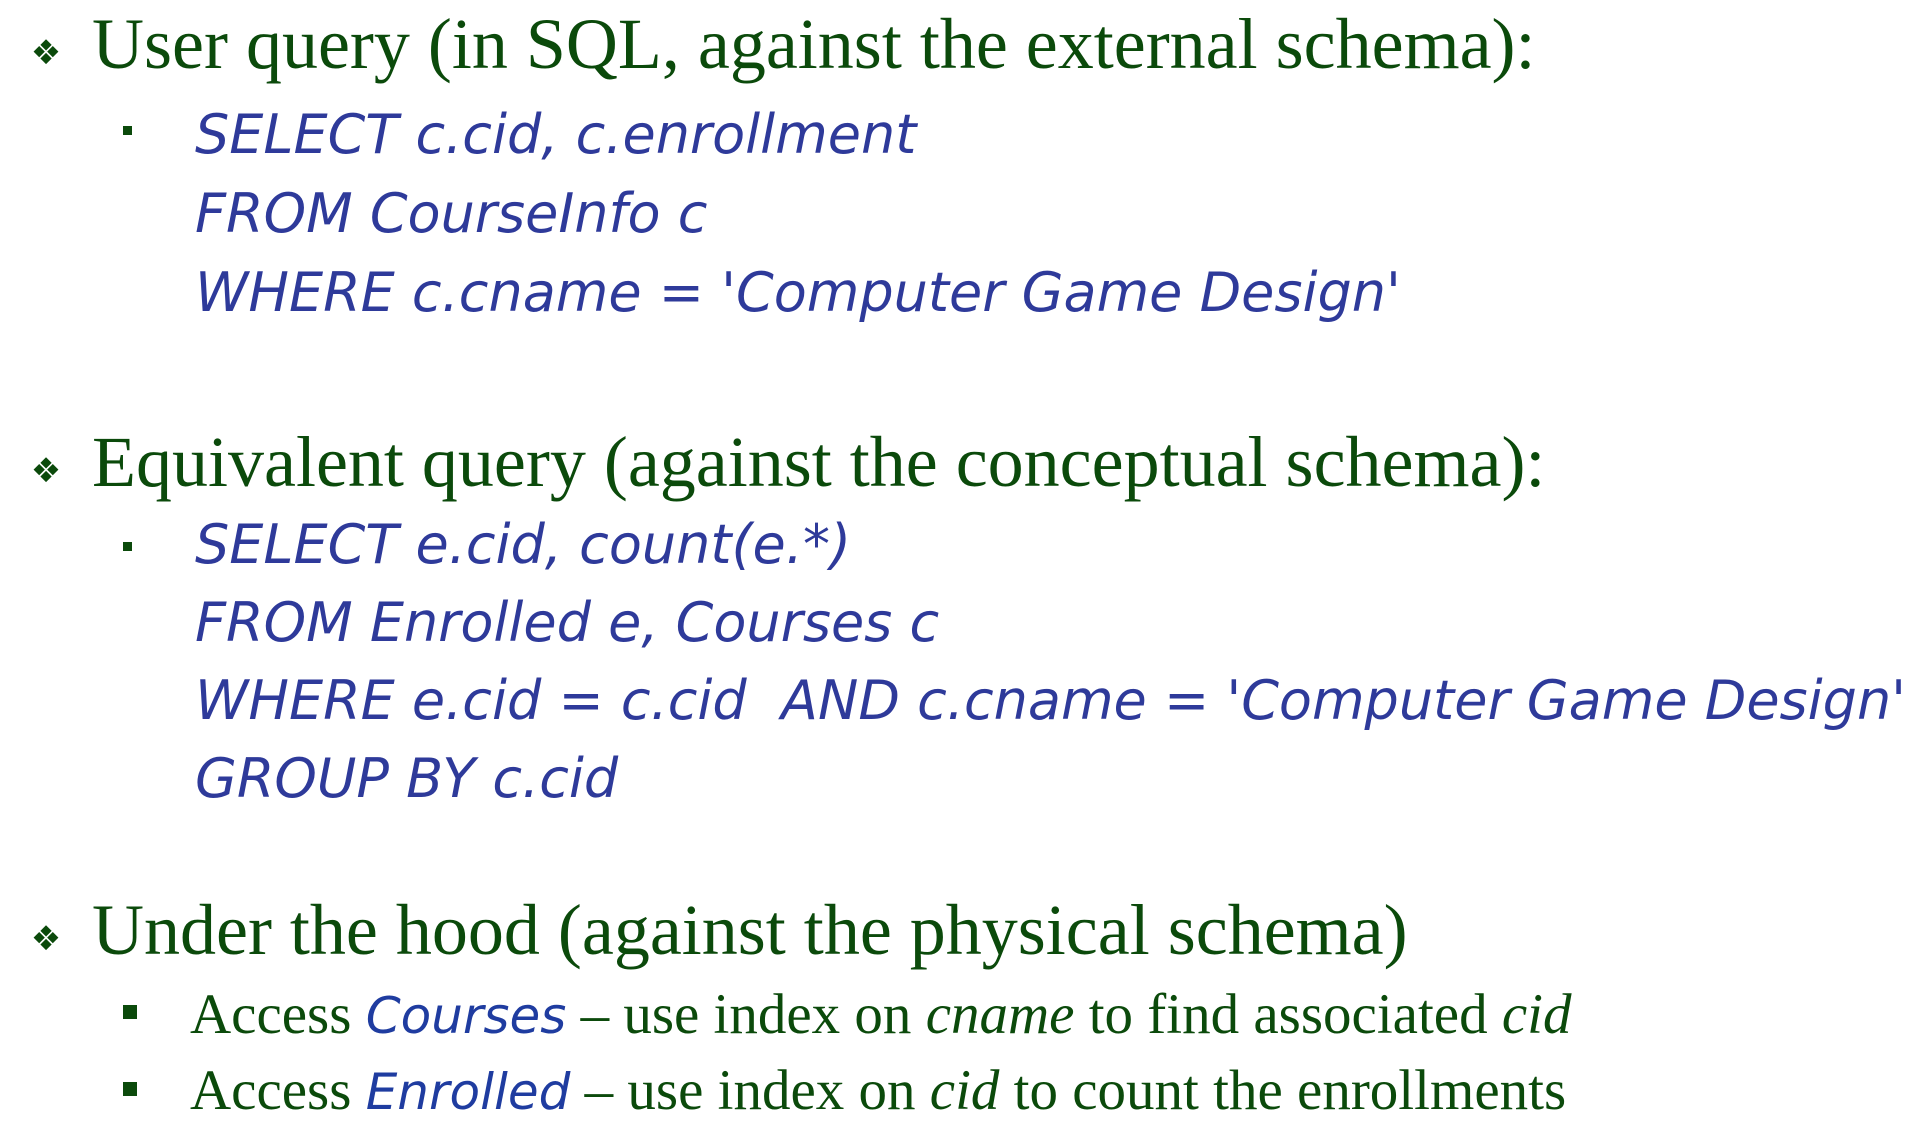 This screenshot has width=1916, height=1136. What do you see at coordinates (1283, 1090) in the screenshot?
I see `item-suffix: to count the enrollments` at bounding box center [1283, 1090].